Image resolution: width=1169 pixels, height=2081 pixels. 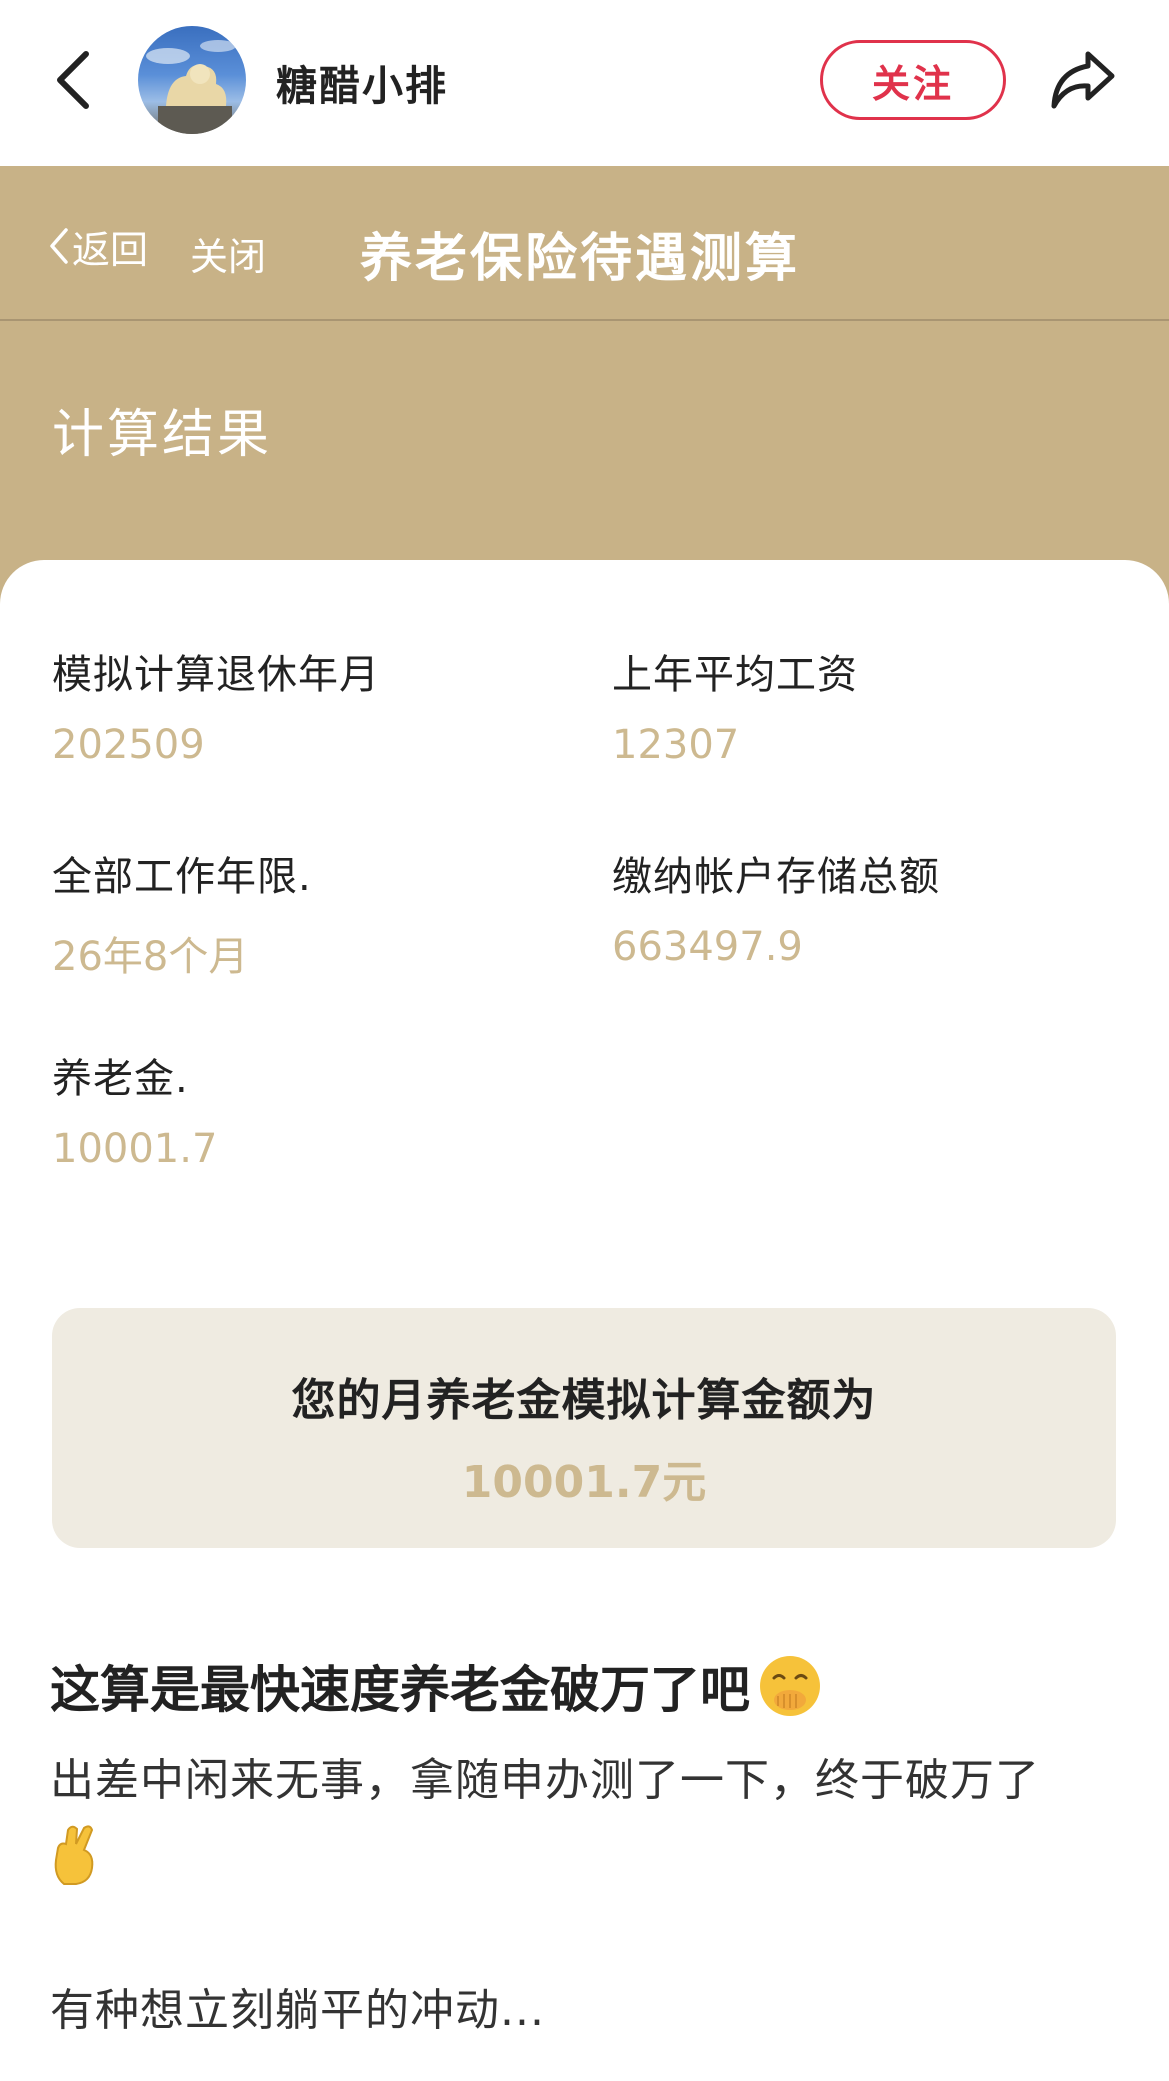 I want to click on field-label: 缴纳帐户存储总额, so click(x=776, y=877).